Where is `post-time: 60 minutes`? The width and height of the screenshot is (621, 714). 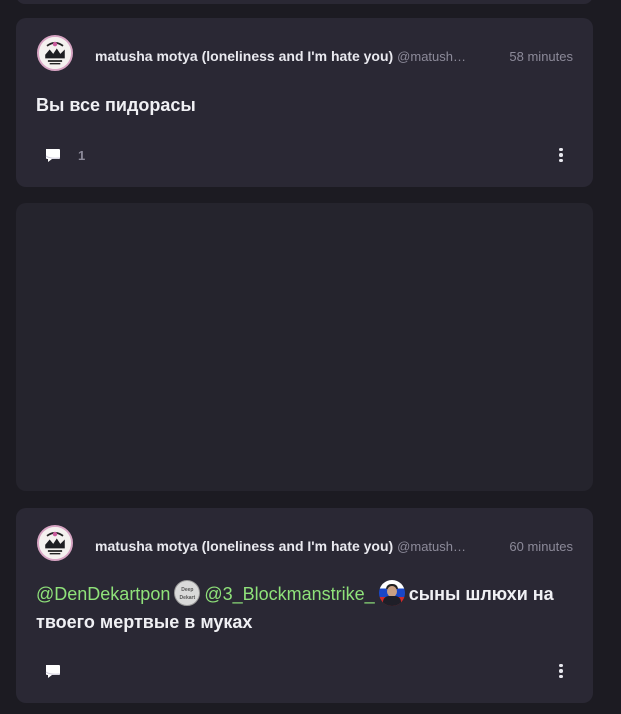 post-time: 60 minutes is located at coordinates (541, 546).